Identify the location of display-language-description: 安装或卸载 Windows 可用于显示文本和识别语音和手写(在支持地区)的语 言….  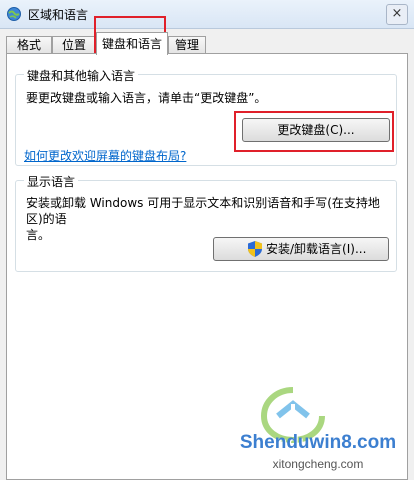
(209, 219).